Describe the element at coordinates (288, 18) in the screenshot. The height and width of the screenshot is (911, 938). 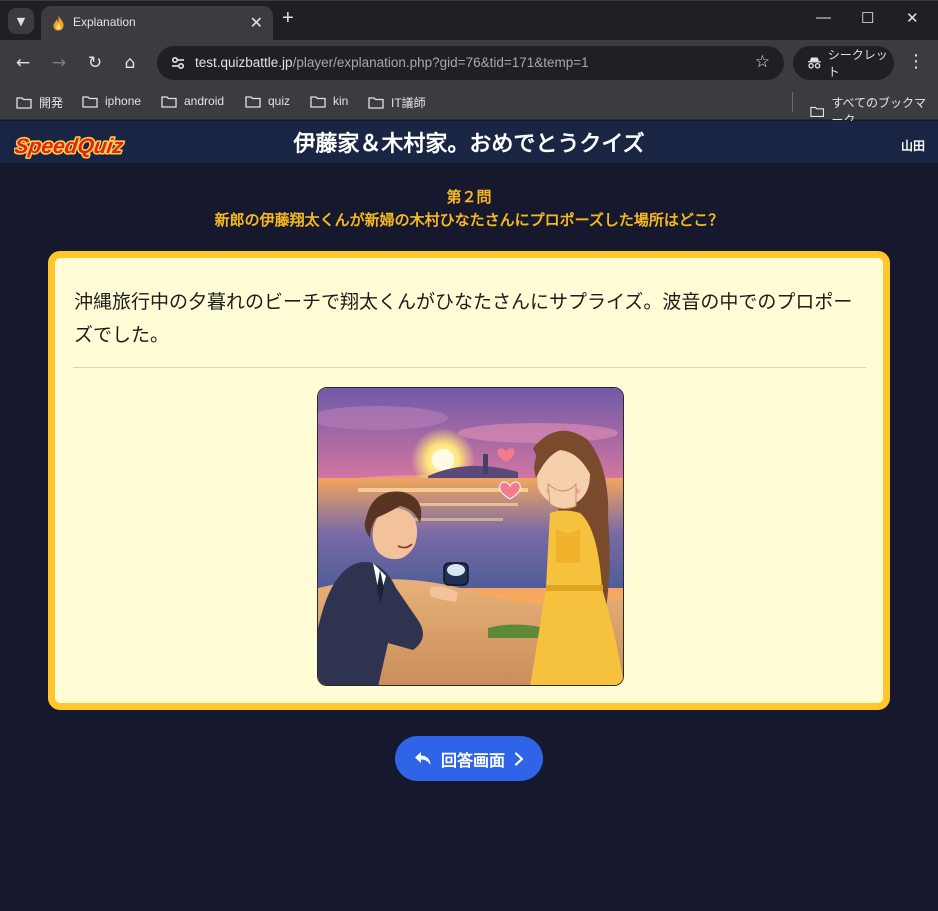
I see `new-tab-button: +` at that location.